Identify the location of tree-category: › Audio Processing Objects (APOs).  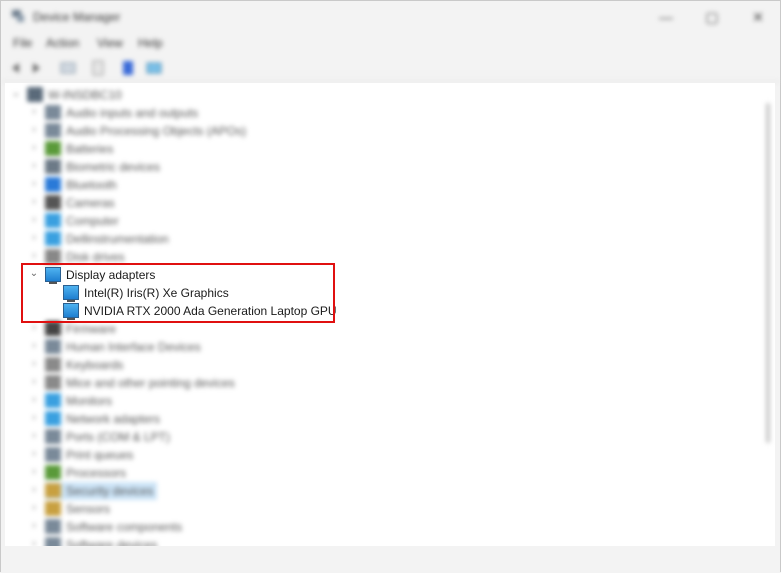
(385, 131).